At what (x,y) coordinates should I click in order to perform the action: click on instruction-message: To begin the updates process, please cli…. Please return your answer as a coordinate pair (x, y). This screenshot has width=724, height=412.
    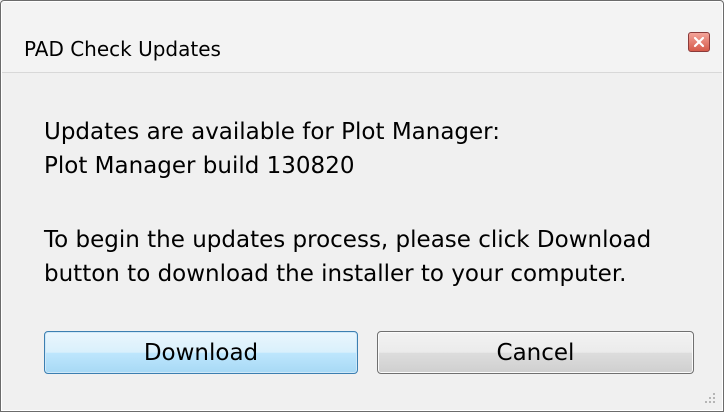
    Looking at the image, I should click on (347, 257).